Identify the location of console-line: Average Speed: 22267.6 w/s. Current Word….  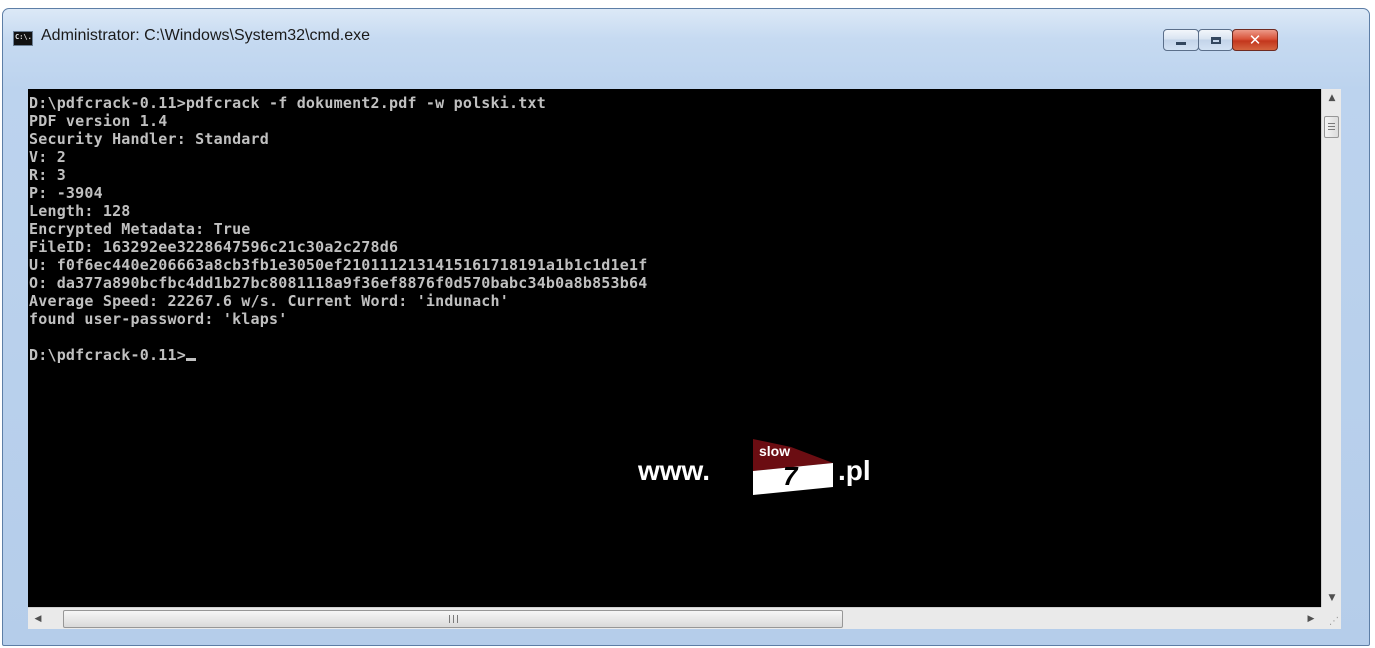
(269, 301).